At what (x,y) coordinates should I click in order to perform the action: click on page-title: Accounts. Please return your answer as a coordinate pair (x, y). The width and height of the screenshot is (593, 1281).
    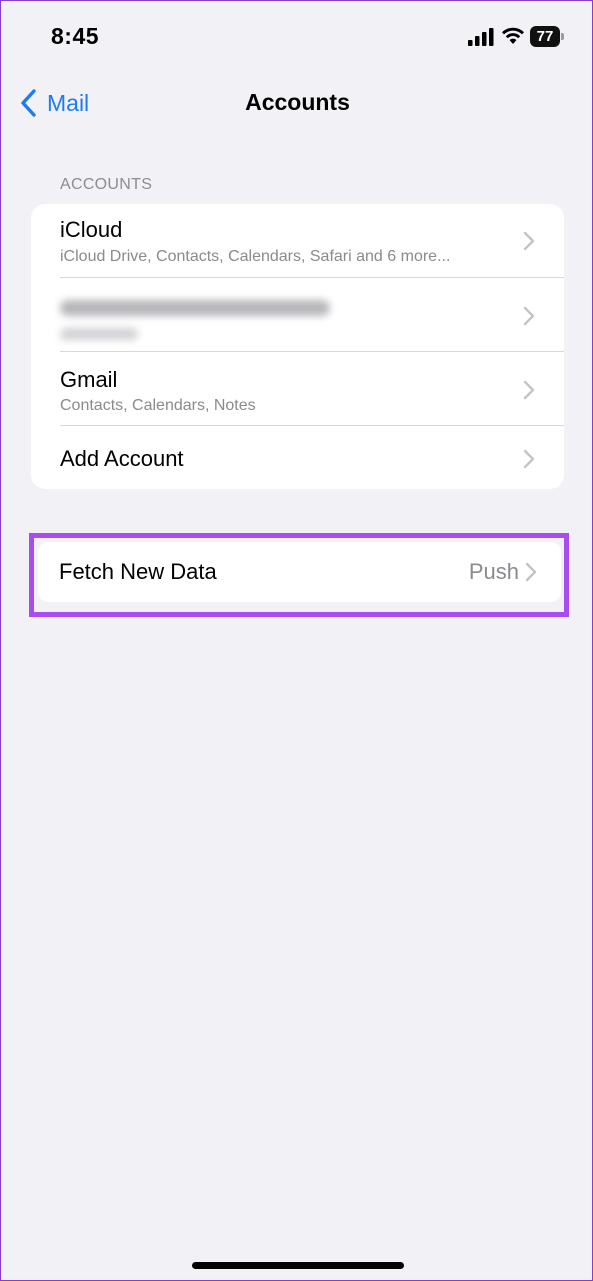
    Looking at the image, I should click on (297, 102).